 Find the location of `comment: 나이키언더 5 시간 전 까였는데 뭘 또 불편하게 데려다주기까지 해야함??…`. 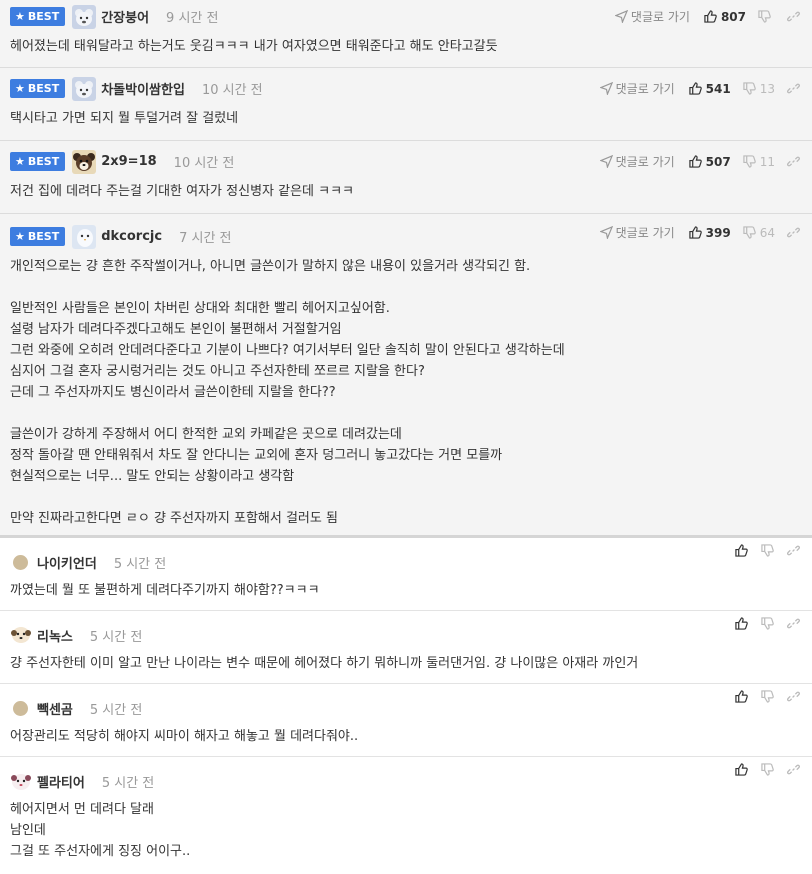

comment: 나이키언더 5 시간 전 까였는데 뭘 또 불편하게 데려다주기까지 해야함??… is located at coordinates (406, 574).